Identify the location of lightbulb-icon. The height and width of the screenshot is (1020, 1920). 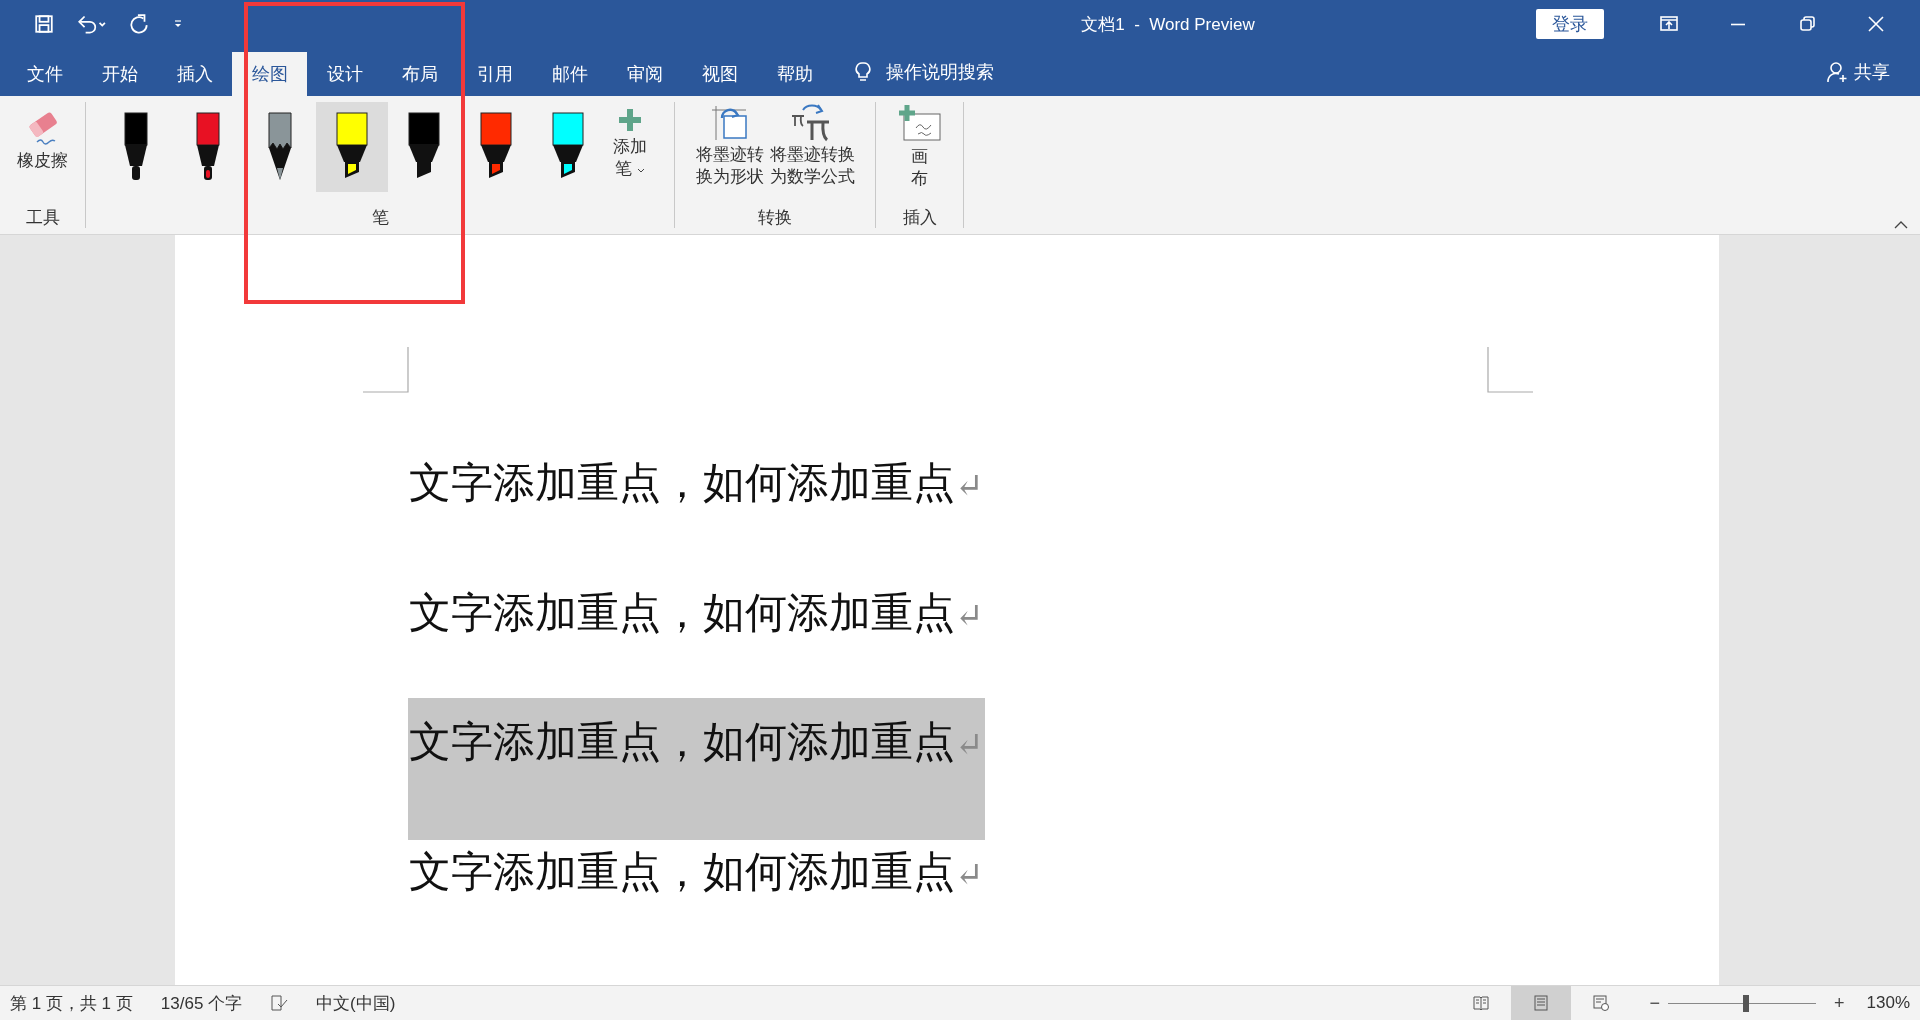
(863, 72).